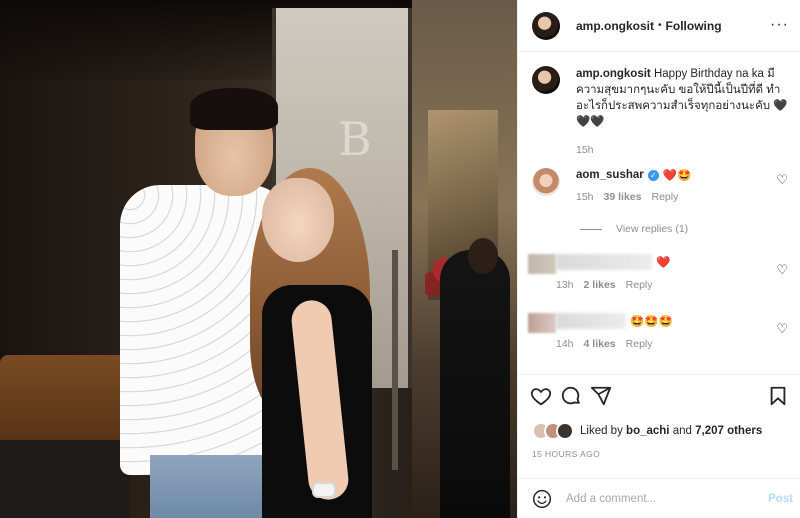 The width and height of the screenshot is (800, 518). Describe the element at coordinates (298, 220) in the screenshot. I see `photo-woman-face` at that location.